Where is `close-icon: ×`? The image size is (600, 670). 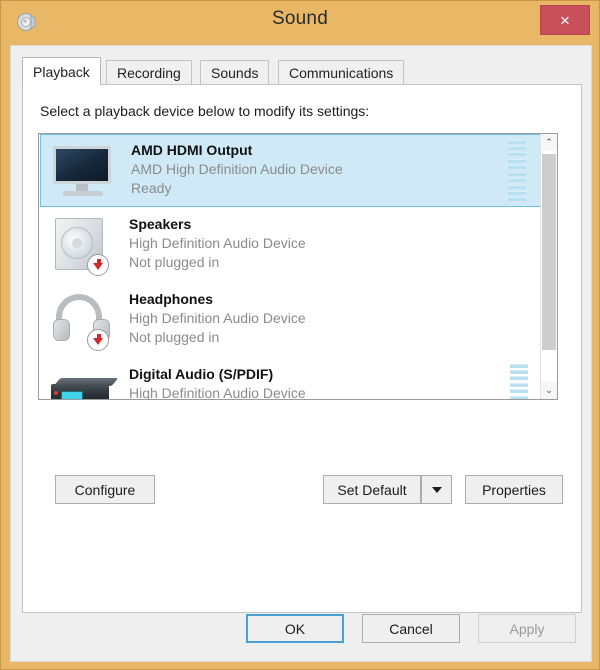
close-icon: × is located at coordinates (565, 20).